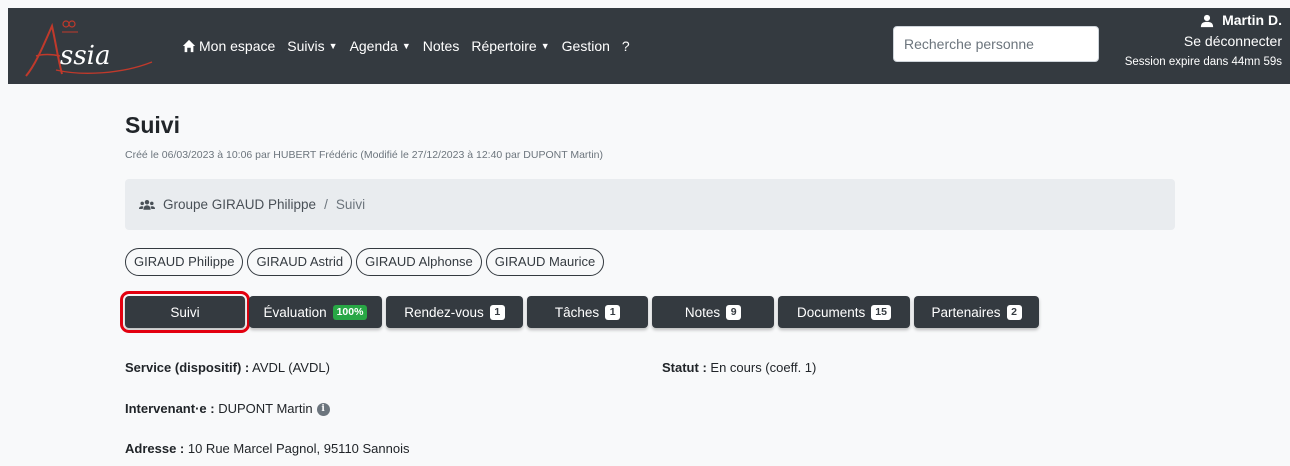 Image resolution: width=1290 pixels, height=466 pixels. Describe the element at coordinates (350, 312) in the screenshot. I see `tab-badge: 100%` at that location.